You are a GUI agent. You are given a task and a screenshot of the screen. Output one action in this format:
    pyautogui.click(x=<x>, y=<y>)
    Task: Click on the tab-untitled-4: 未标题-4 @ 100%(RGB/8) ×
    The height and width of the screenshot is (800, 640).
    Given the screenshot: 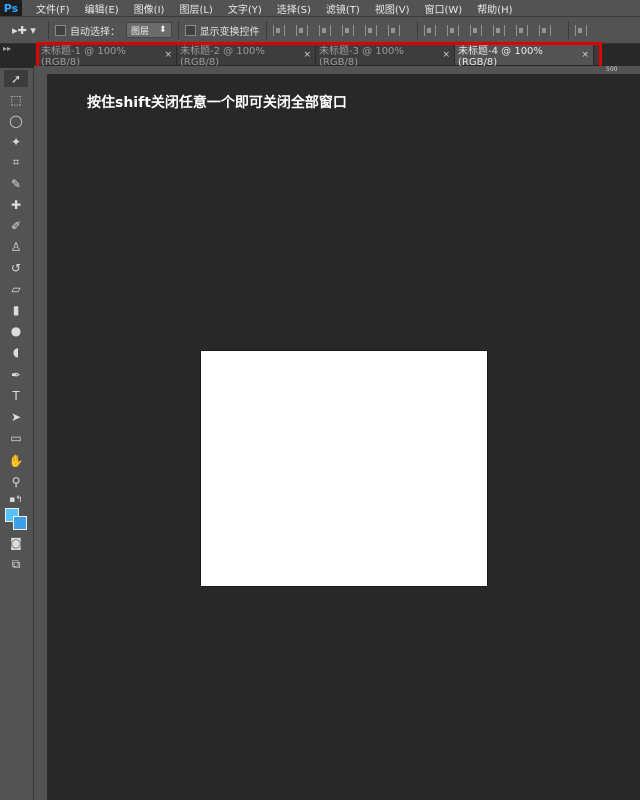 What is the action you would take?
    pyautogui.click(x=524, y=56)
    